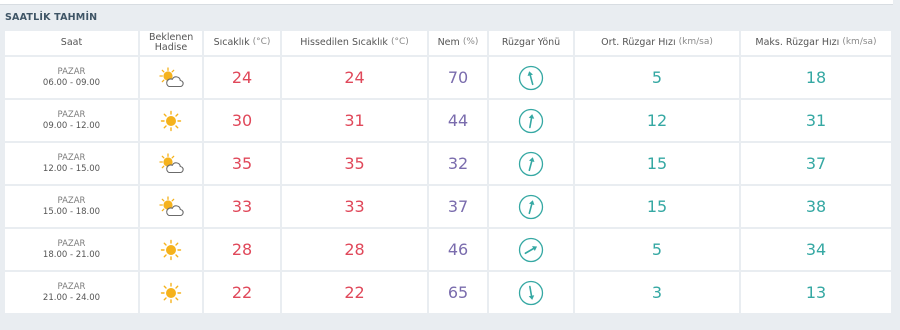  I want to click on forecast-row: PAZAR 06.00 - 09.00 24 24 70 5 18, so click(448, 78).